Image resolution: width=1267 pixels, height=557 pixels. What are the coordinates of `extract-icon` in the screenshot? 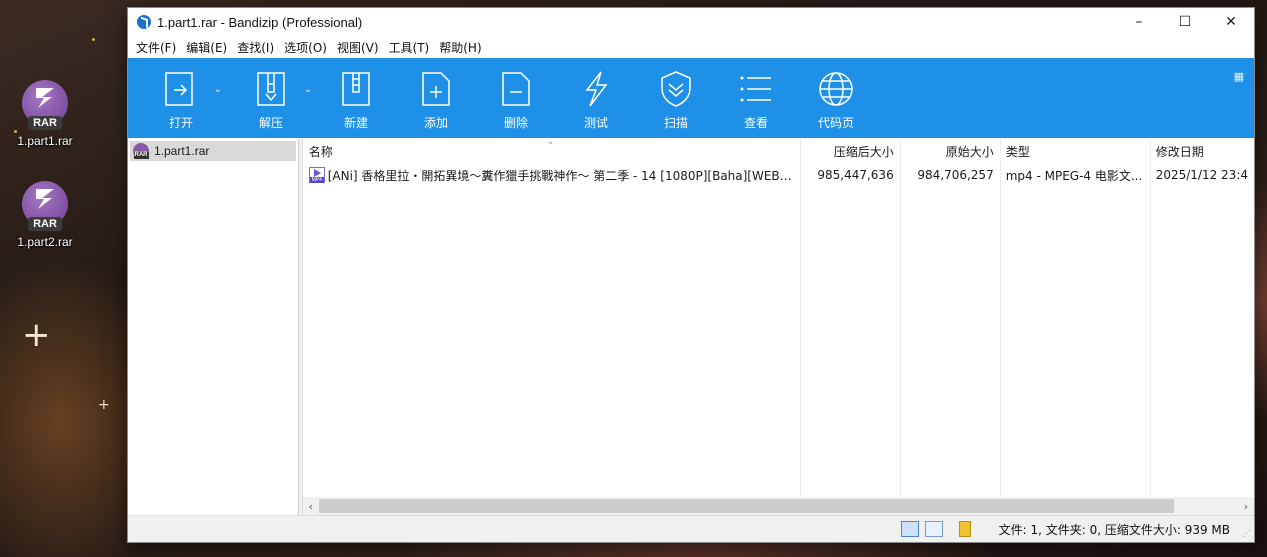 It's located at (271, 89).